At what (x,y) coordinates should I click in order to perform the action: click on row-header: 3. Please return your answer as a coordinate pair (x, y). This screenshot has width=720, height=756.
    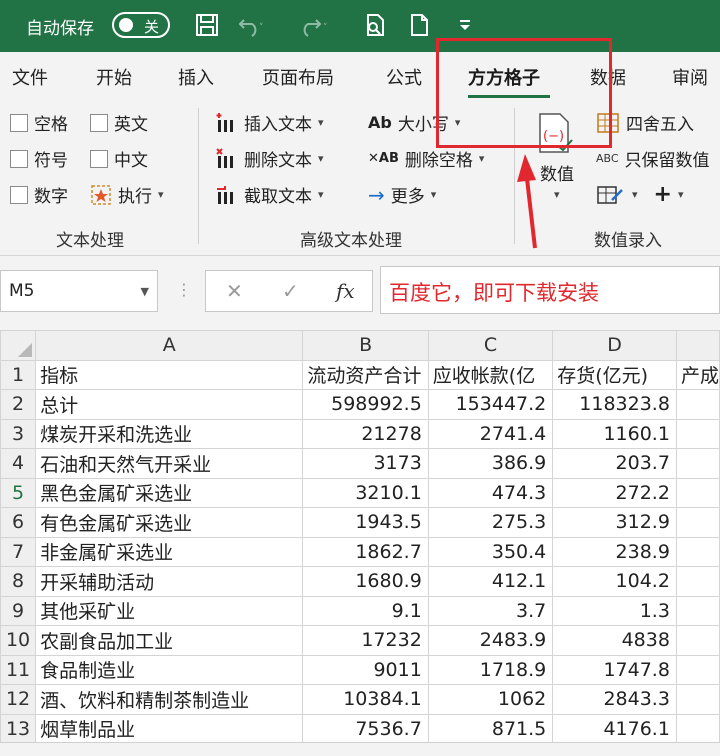
    Looking at the image, I should click on (18, 433).